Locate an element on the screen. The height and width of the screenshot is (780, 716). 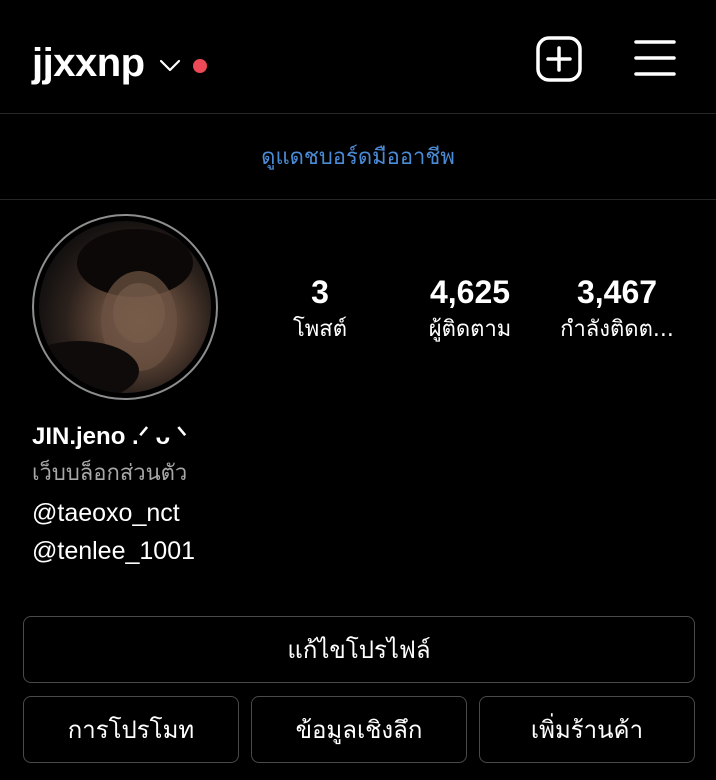
posts-count: 3 is located at coordinates (320, 292).